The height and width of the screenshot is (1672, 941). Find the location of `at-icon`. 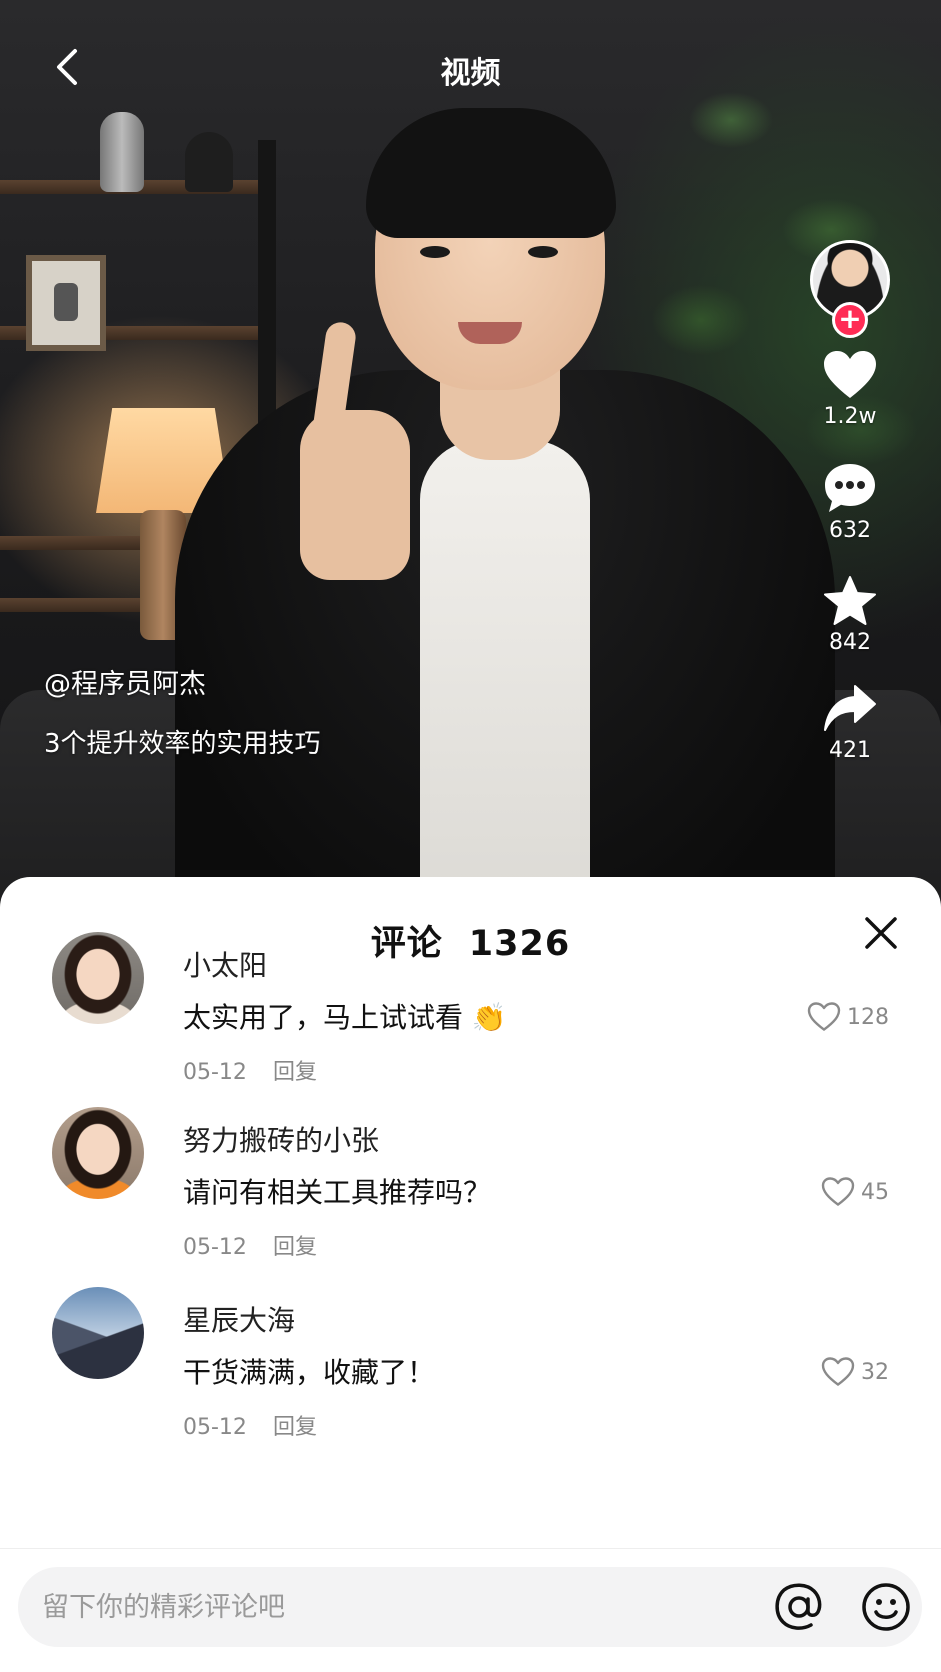

at-icon is located at coordinates (798, 1606).